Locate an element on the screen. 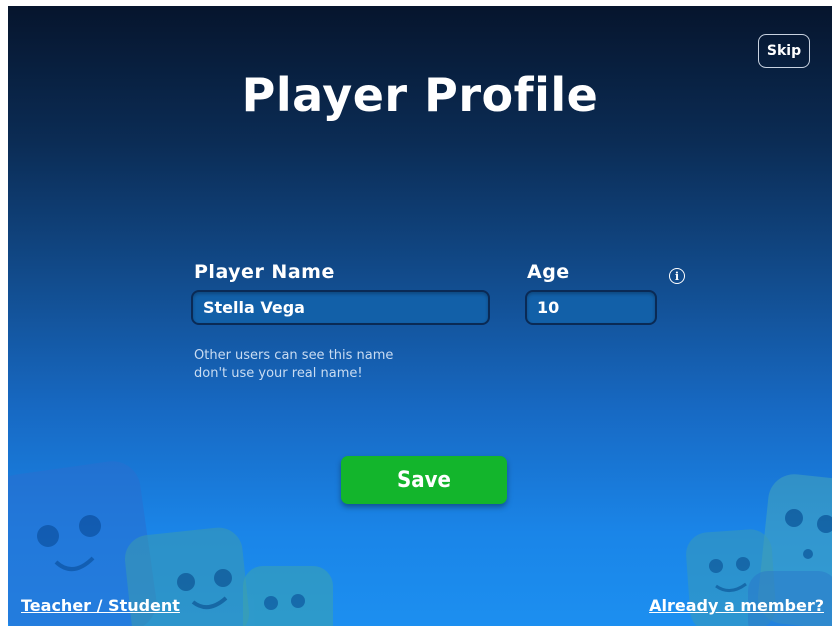 This screenshot has height=626, width=832. name-hint-line2: don't use your real name! is located at coordinates (278, 373).